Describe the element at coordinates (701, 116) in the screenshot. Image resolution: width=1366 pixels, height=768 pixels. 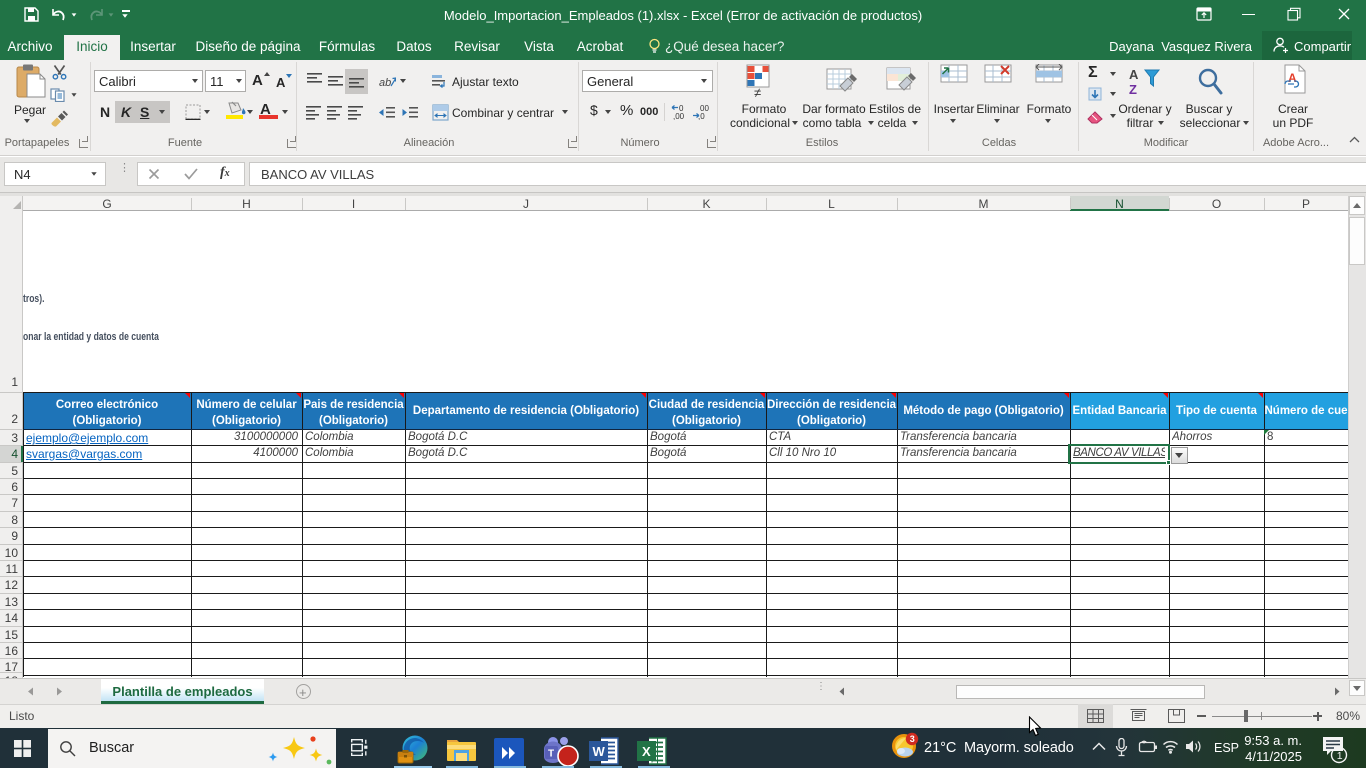
I see `svg-text: ,0` at that location.